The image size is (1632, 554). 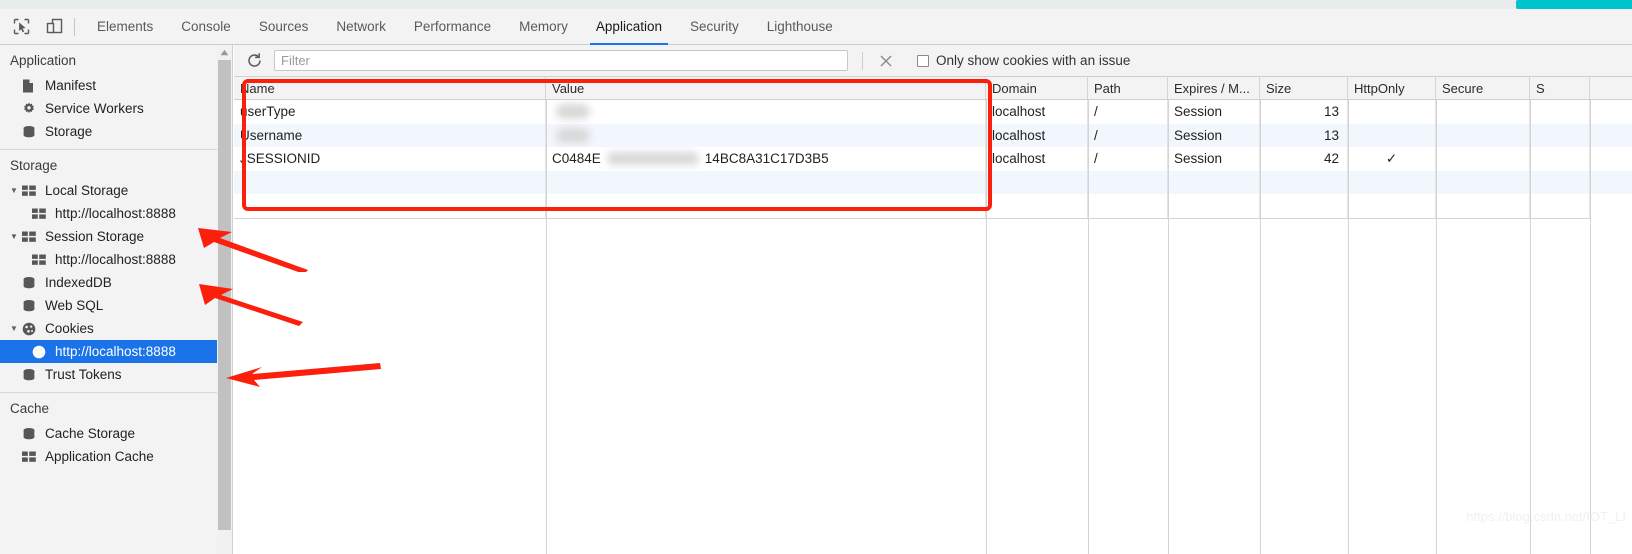 What do you see at coordinates (109, 374) in the screenshot?
I see `sidebar-item-trust-tokens: Trust Tokens` at bounding box center [109, 374].